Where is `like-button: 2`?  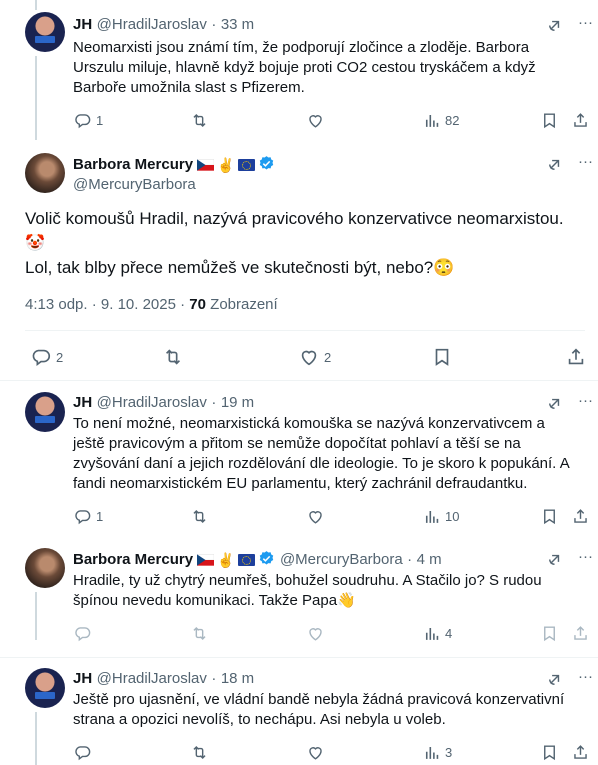
like-button: 2 is located at coordinates (314, 357).